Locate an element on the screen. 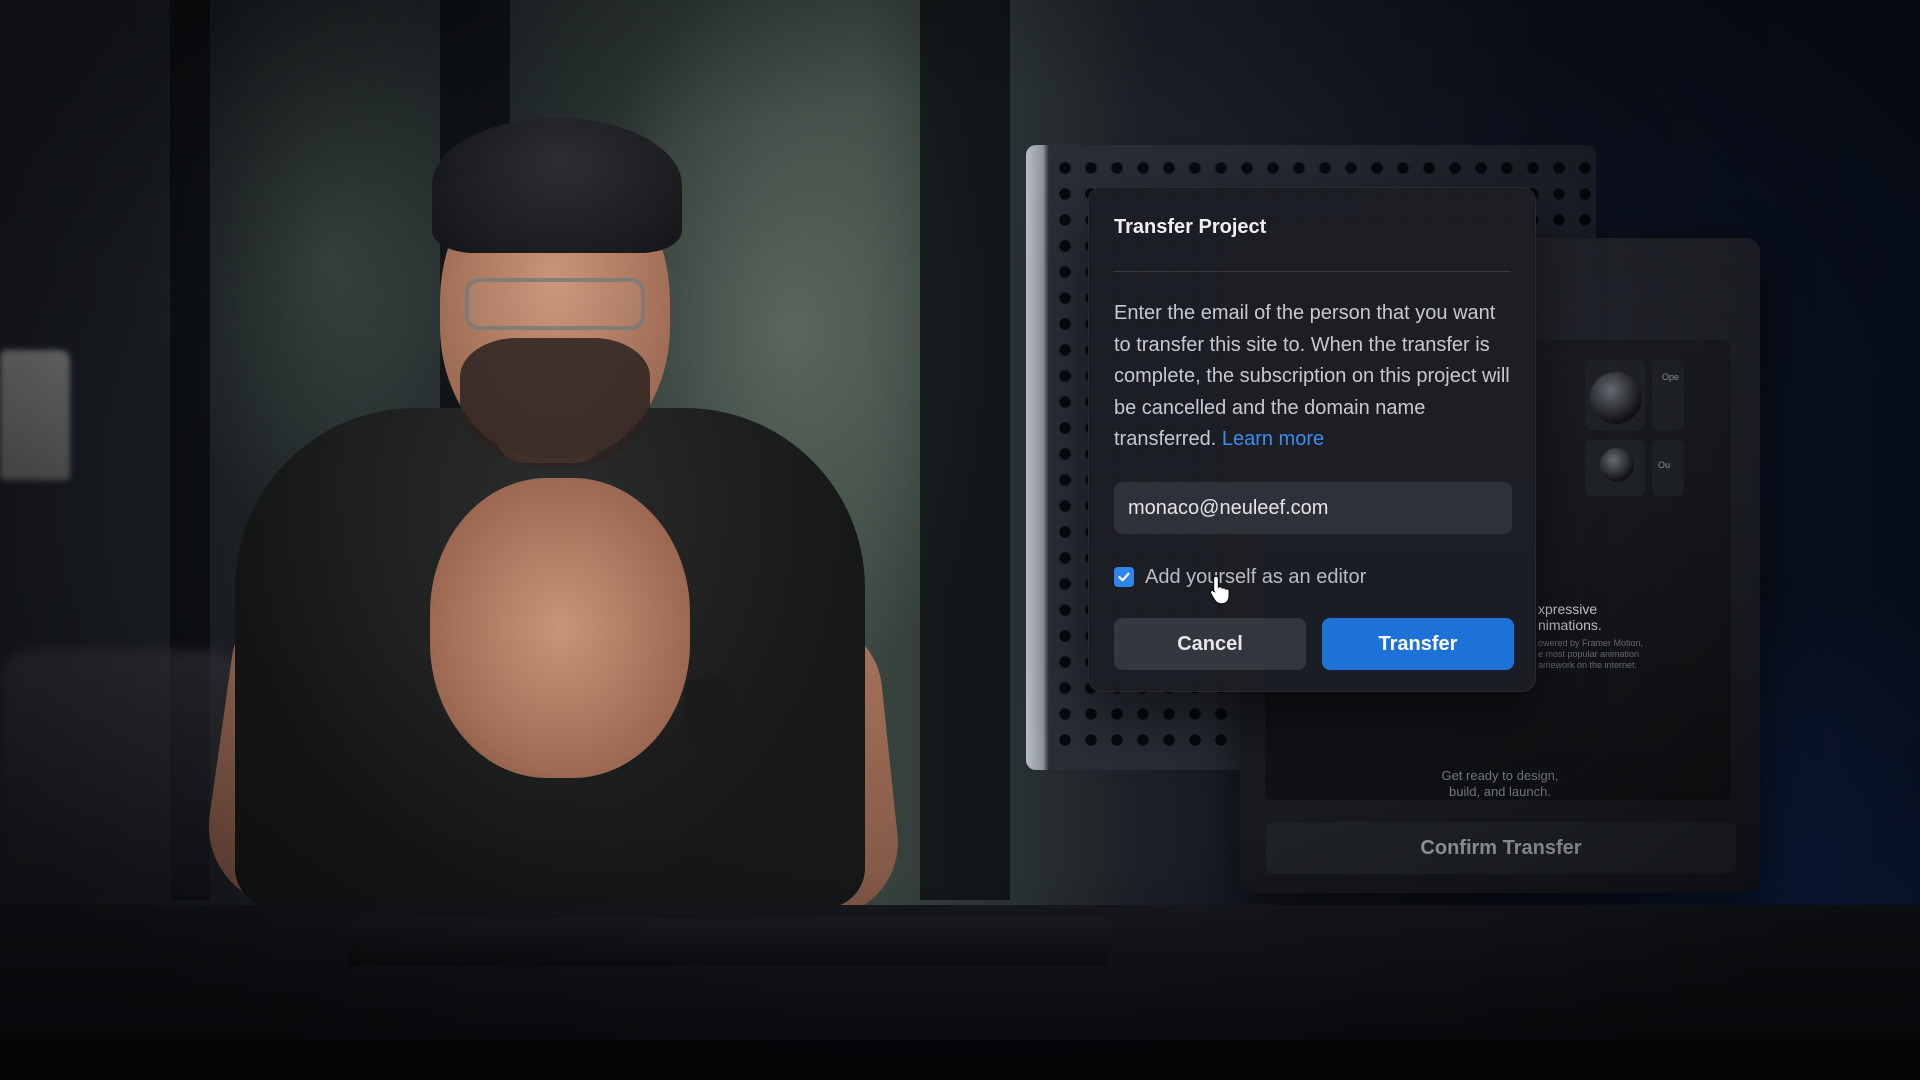  presenter-cap is located at coordinates (557, 185).